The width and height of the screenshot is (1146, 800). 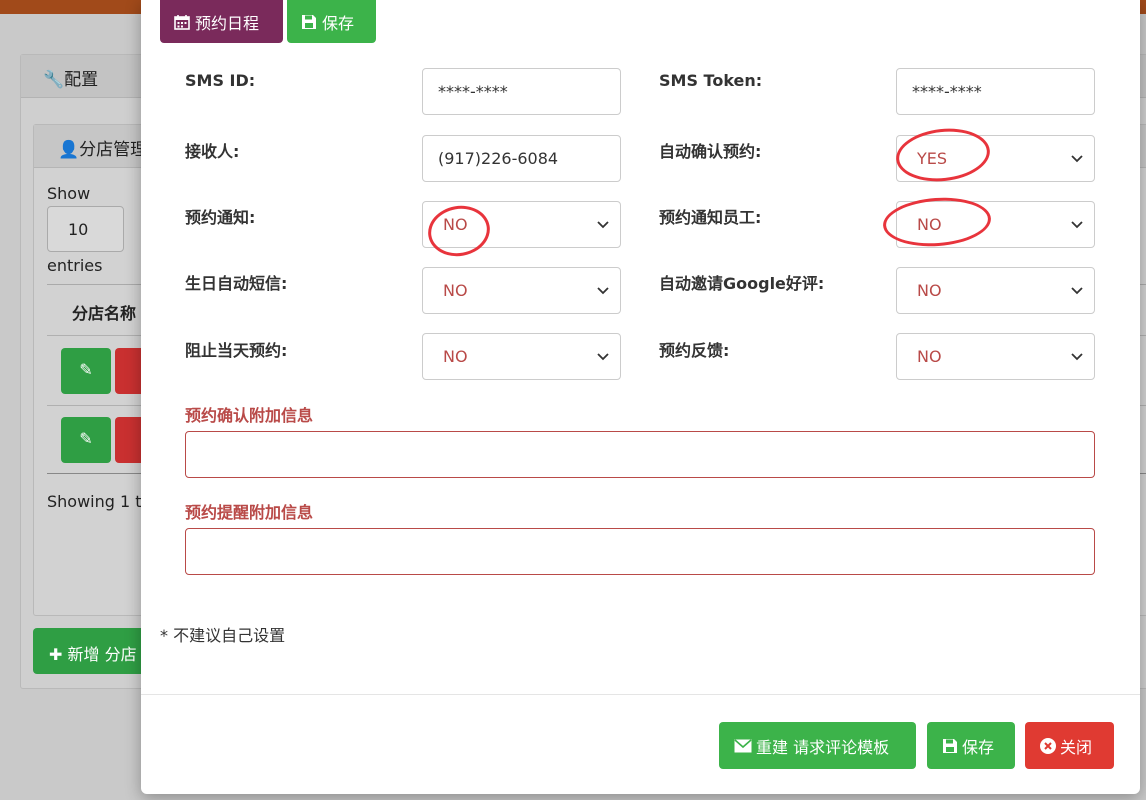 What do you see at coordinates (236, 283) in the screenshot?
I see `birthday-sms-label: 生日自动短信:` at bounding box center [236, 283].